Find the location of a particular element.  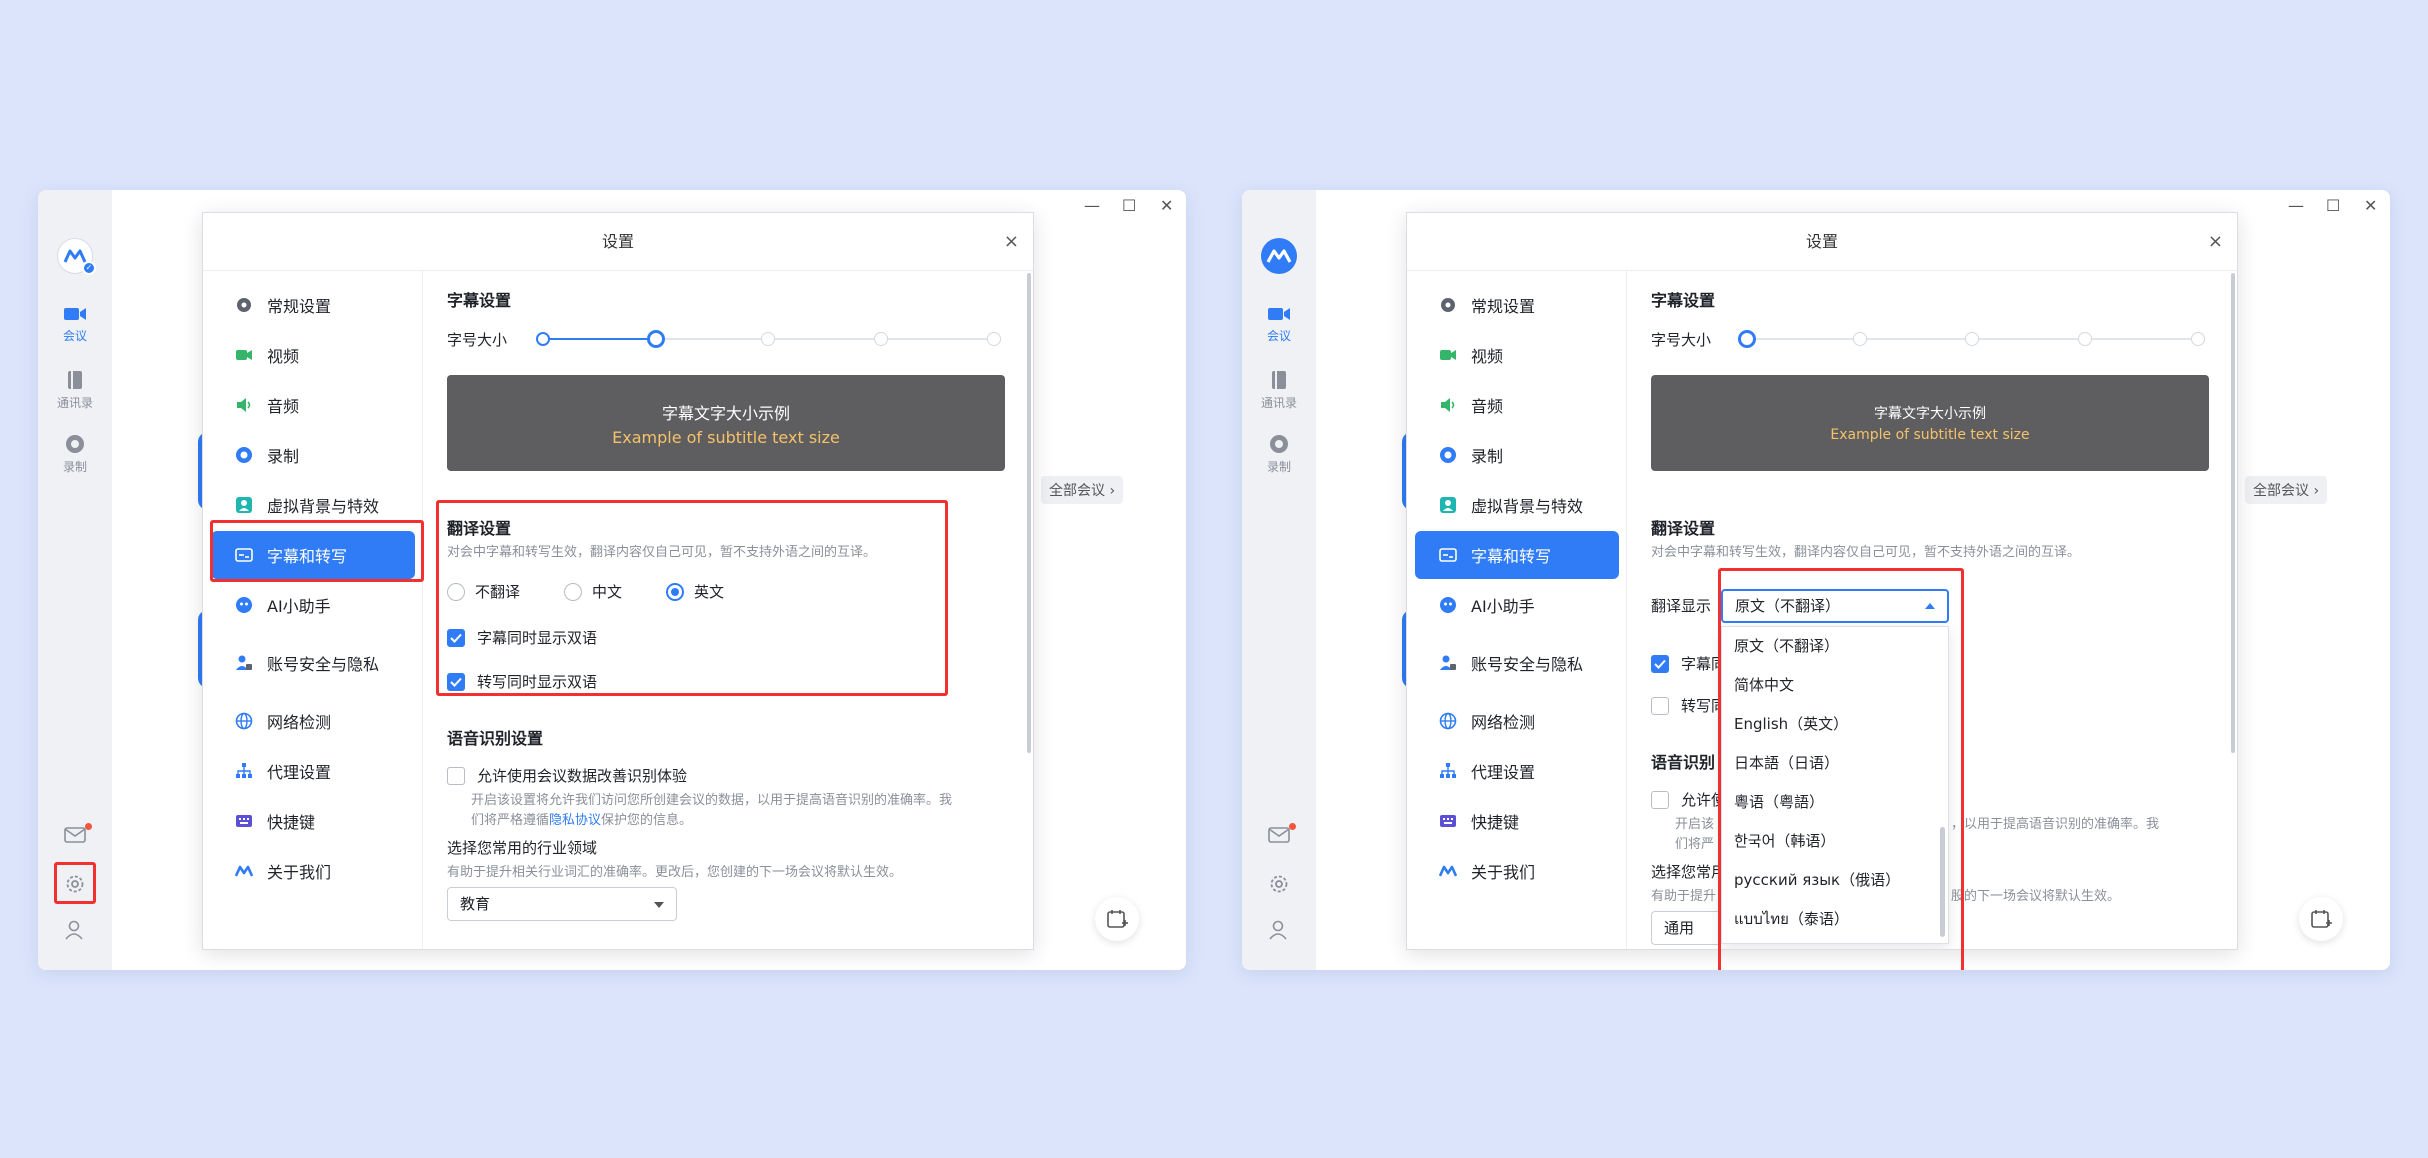

checkbox-bilingual-transcript: 转写同时显示双语 is located at coordinates (522, 681).